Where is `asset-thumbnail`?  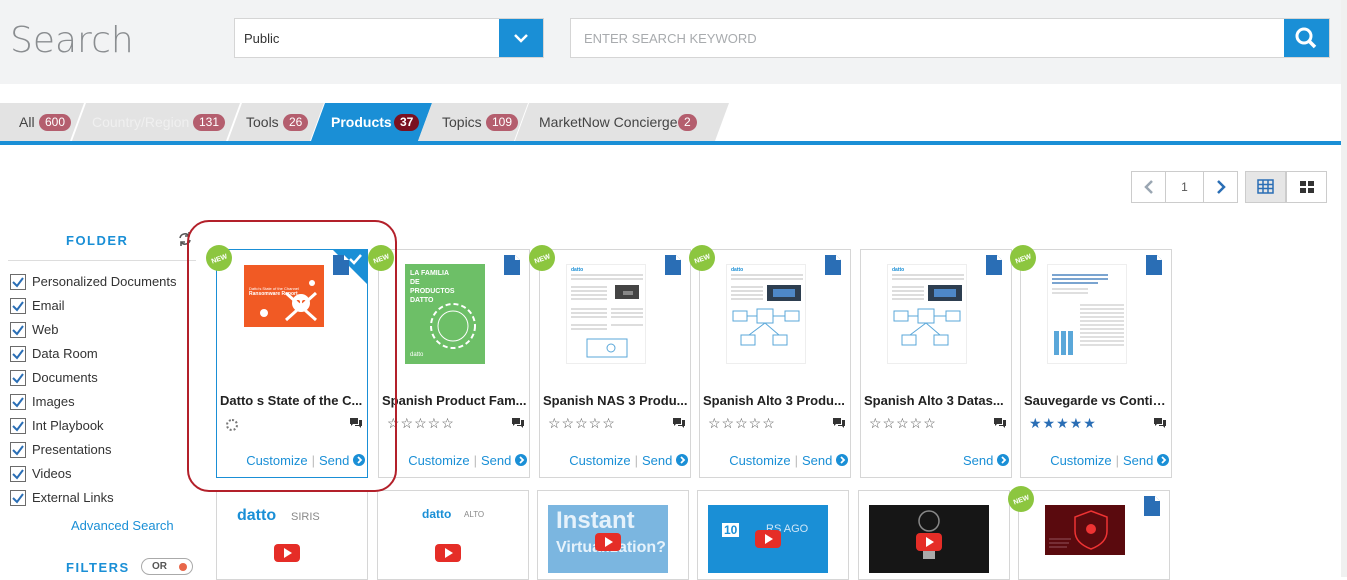 asset-thumbnail is located at coordinates (1087, 314).